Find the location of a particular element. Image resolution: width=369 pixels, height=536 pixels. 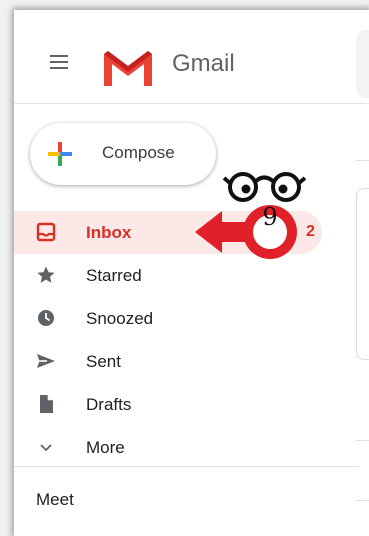

gmail-m-logo-icon is located at coordinates (128, 68).